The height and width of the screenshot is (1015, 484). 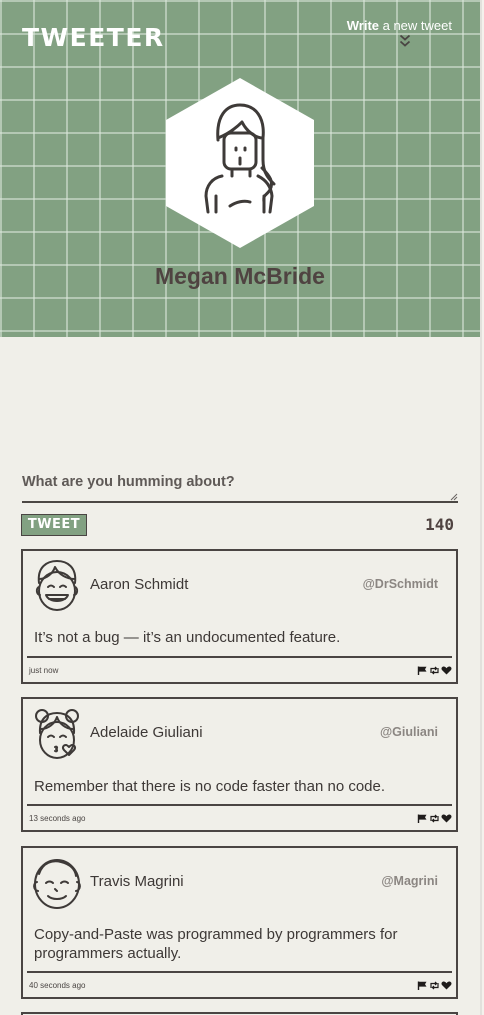 I want to click on tweet-timestamp: just now, so click(x=44, y=670).